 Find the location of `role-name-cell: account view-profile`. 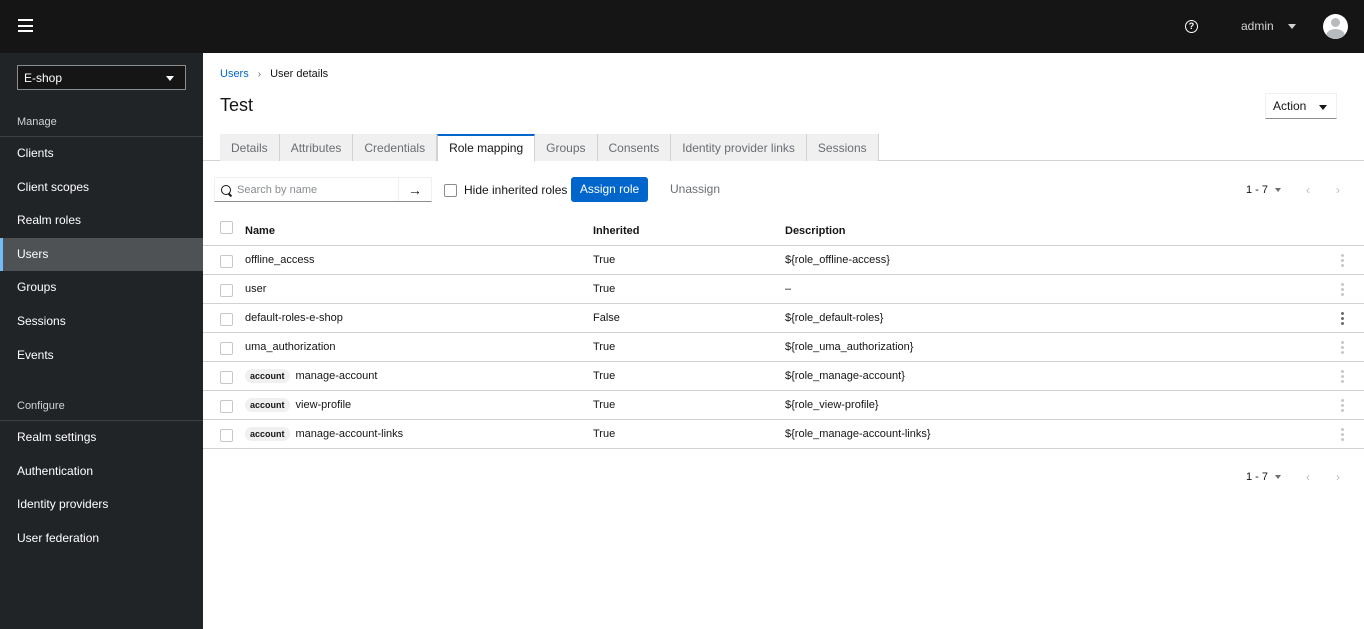

role-name-cell: account view-profile is located at coordinates (298, 405).